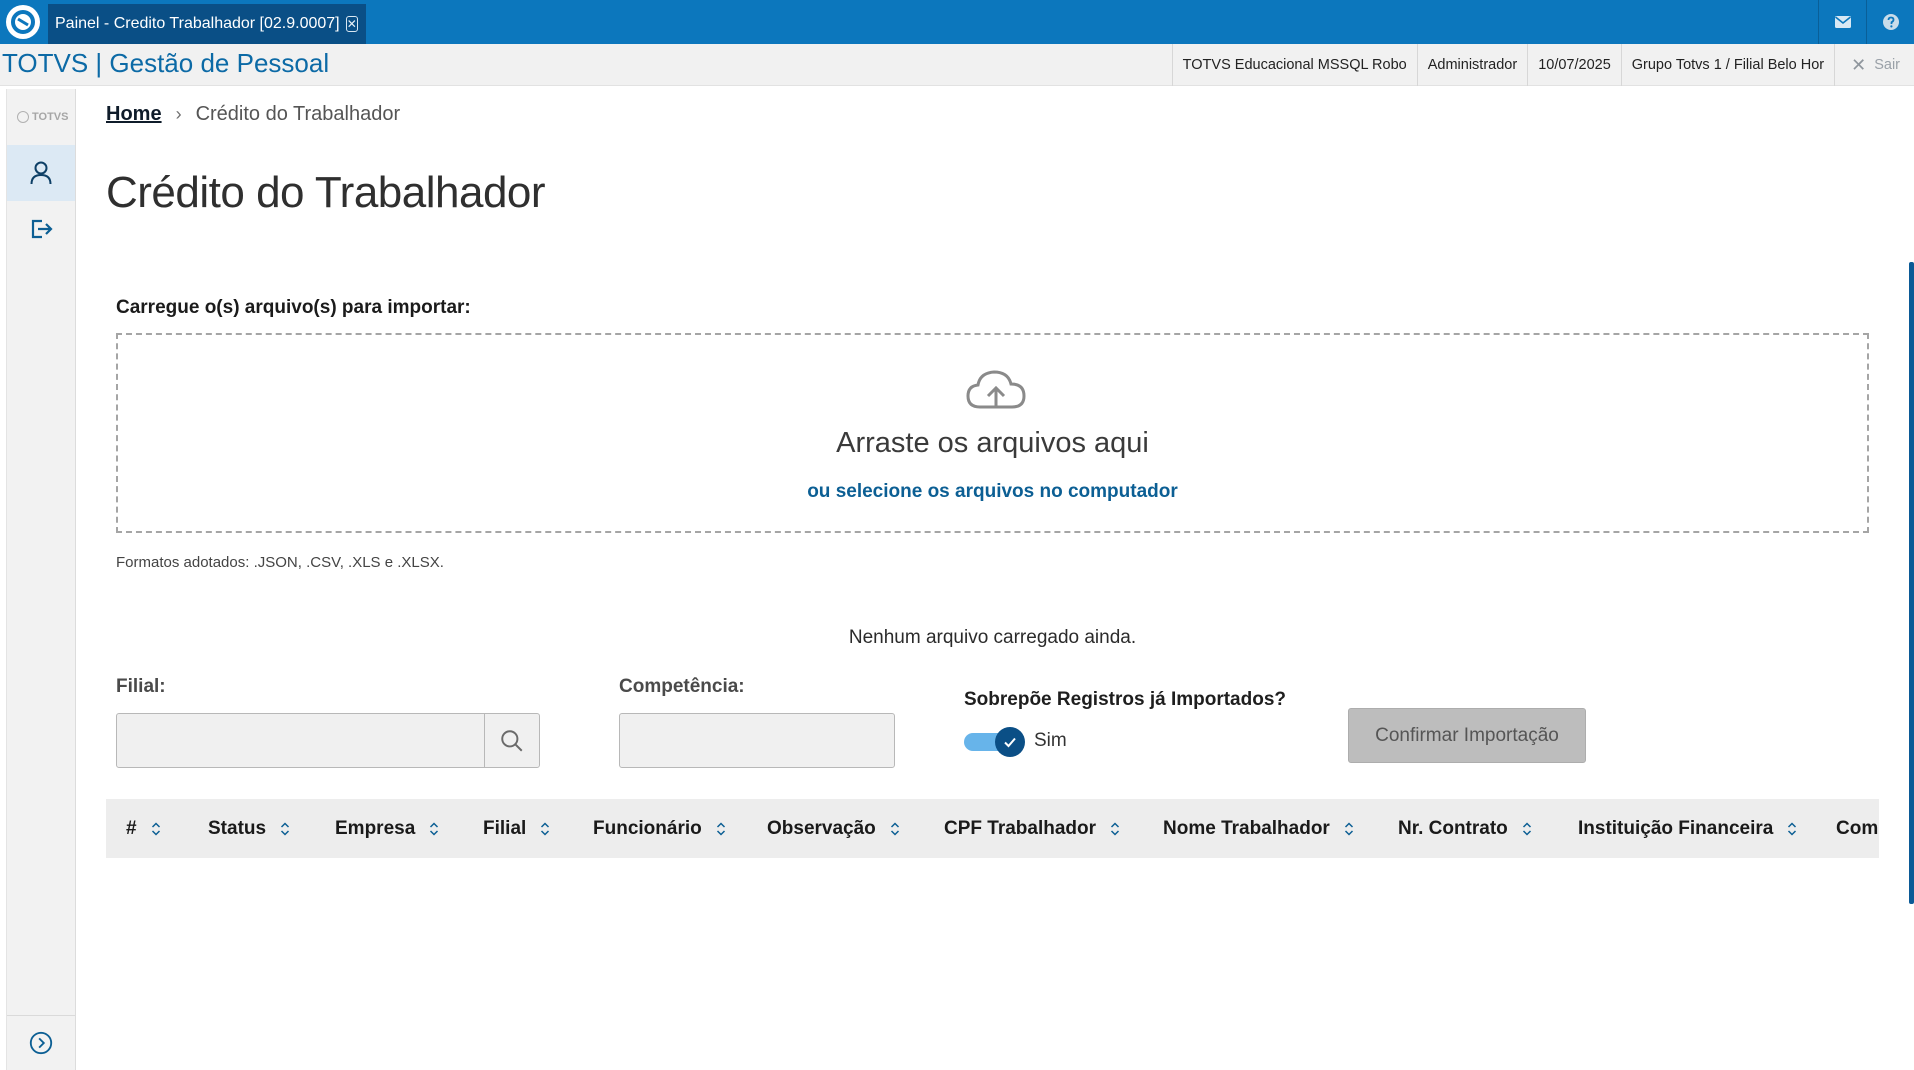 Image resolution: width=1914 pixels, height=1070 pixels. What do you see at coordinates (178, 114) in the screenshot?
I see `chevron-right-icon: ›` at bounding box center [178, 114].